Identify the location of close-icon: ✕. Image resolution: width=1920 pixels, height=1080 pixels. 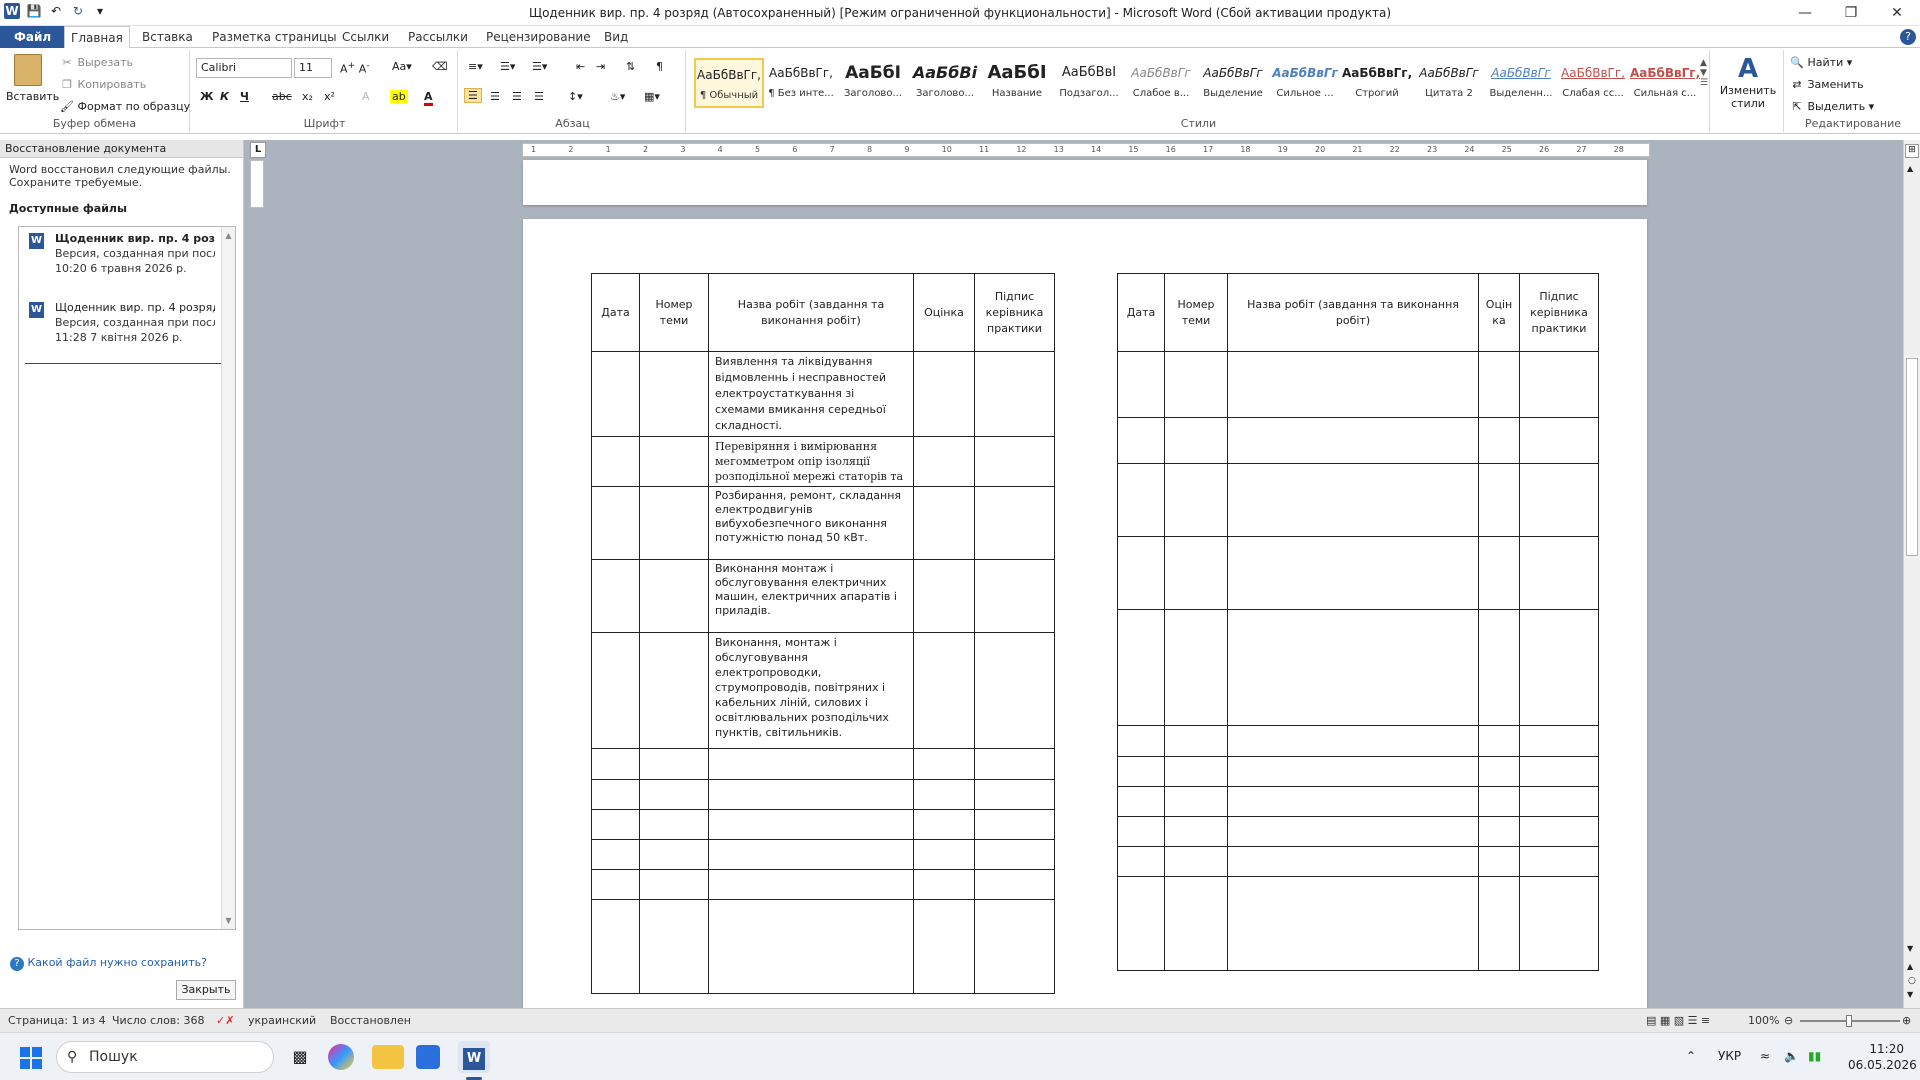
(1897, 13).